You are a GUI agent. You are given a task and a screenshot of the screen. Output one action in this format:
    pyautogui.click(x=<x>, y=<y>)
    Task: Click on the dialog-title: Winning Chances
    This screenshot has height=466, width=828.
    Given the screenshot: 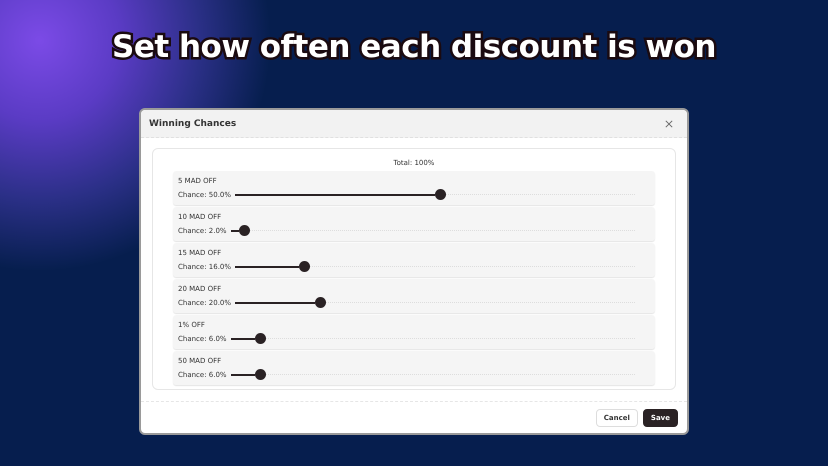 What is the action you would take?
    pyautogui.click(x=192, y=123)
    